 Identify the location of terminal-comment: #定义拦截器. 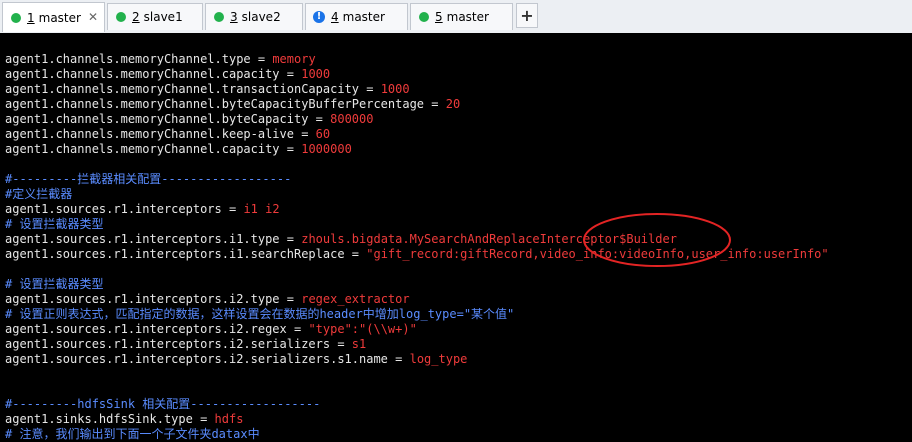
(39, 194).